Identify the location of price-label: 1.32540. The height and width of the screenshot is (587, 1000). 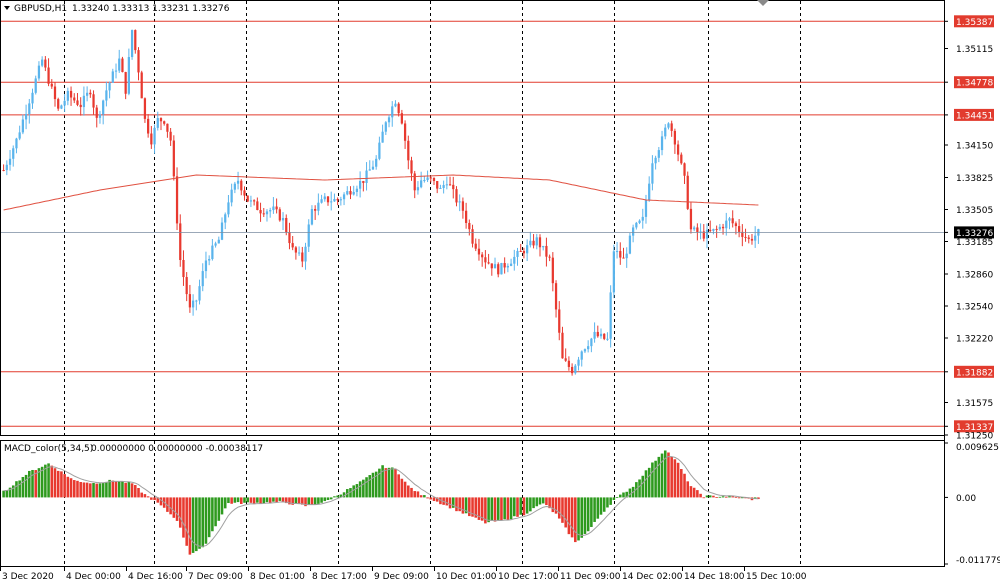
(974, 308).